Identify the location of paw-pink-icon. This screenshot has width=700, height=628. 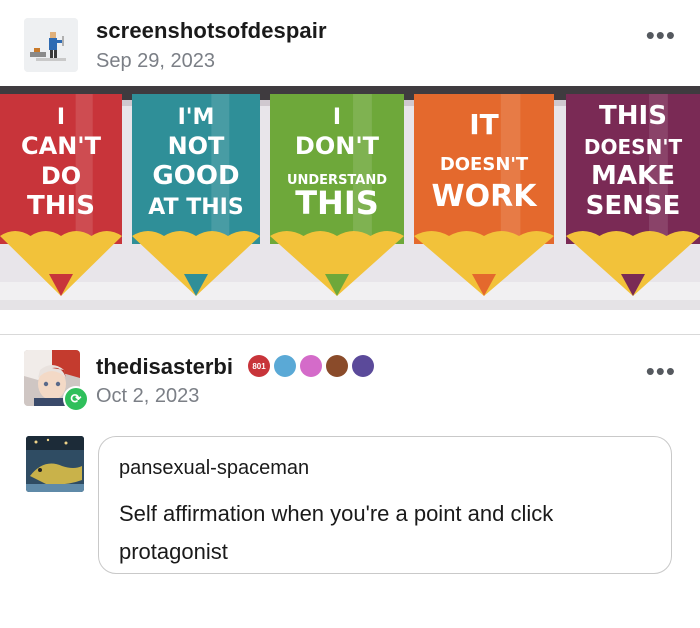
(311, 366).